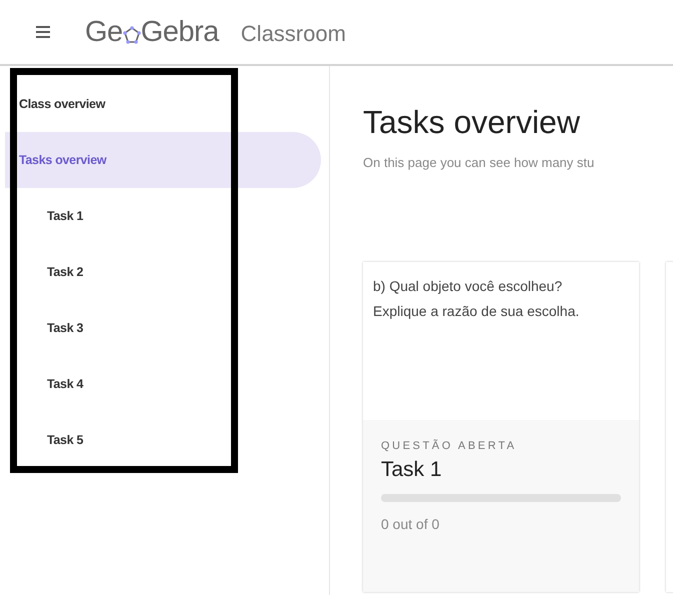 This screenshot has width=673, height=595. I want to click on task-type: QUESTÃO ABERTA, so click(449, 446).